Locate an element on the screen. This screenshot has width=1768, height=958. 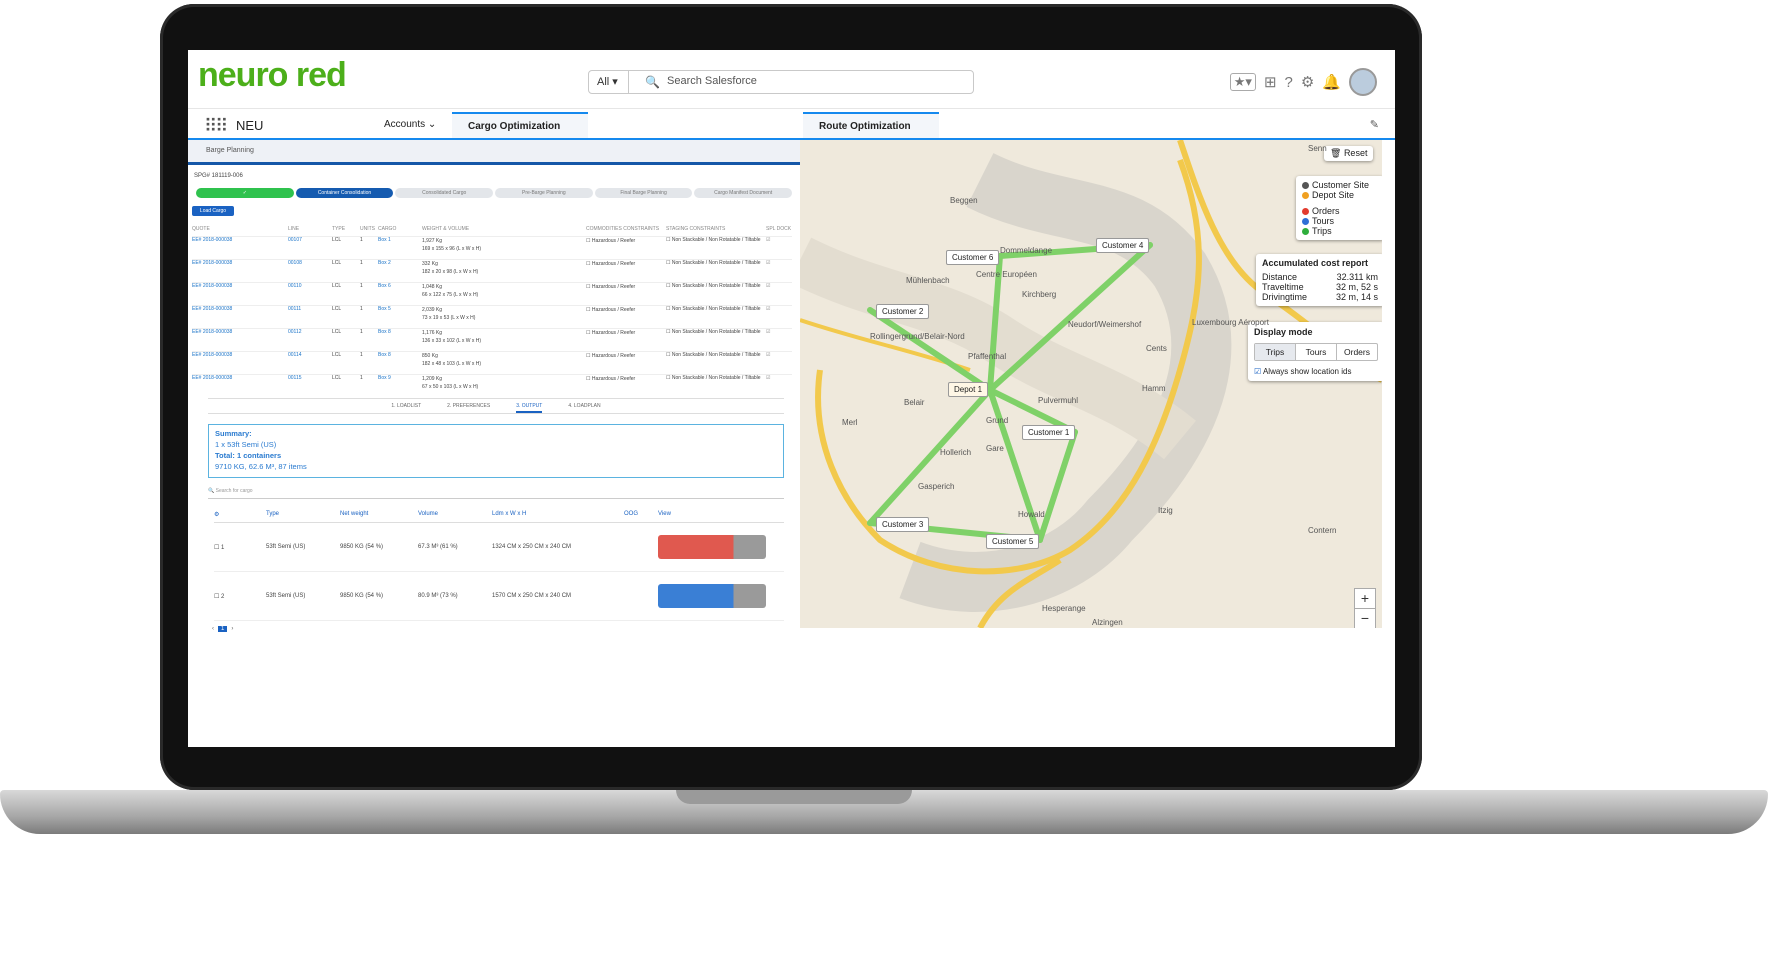
step: Consolidated Cargo is located at coordinates (444, 193).